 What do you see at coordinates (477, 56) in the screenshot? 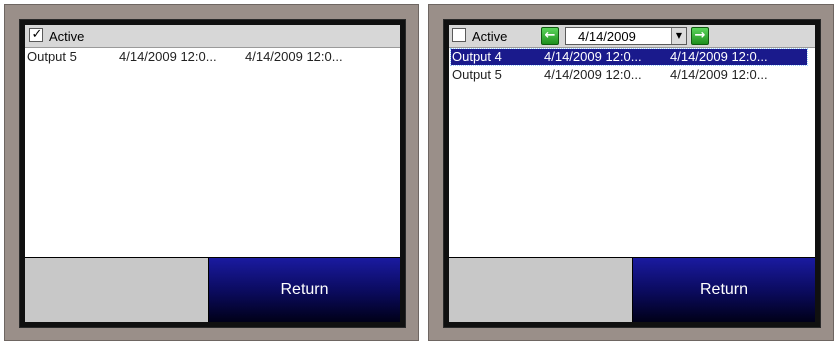
I see `output-name: Output 4` at bounding box center [477, 56].